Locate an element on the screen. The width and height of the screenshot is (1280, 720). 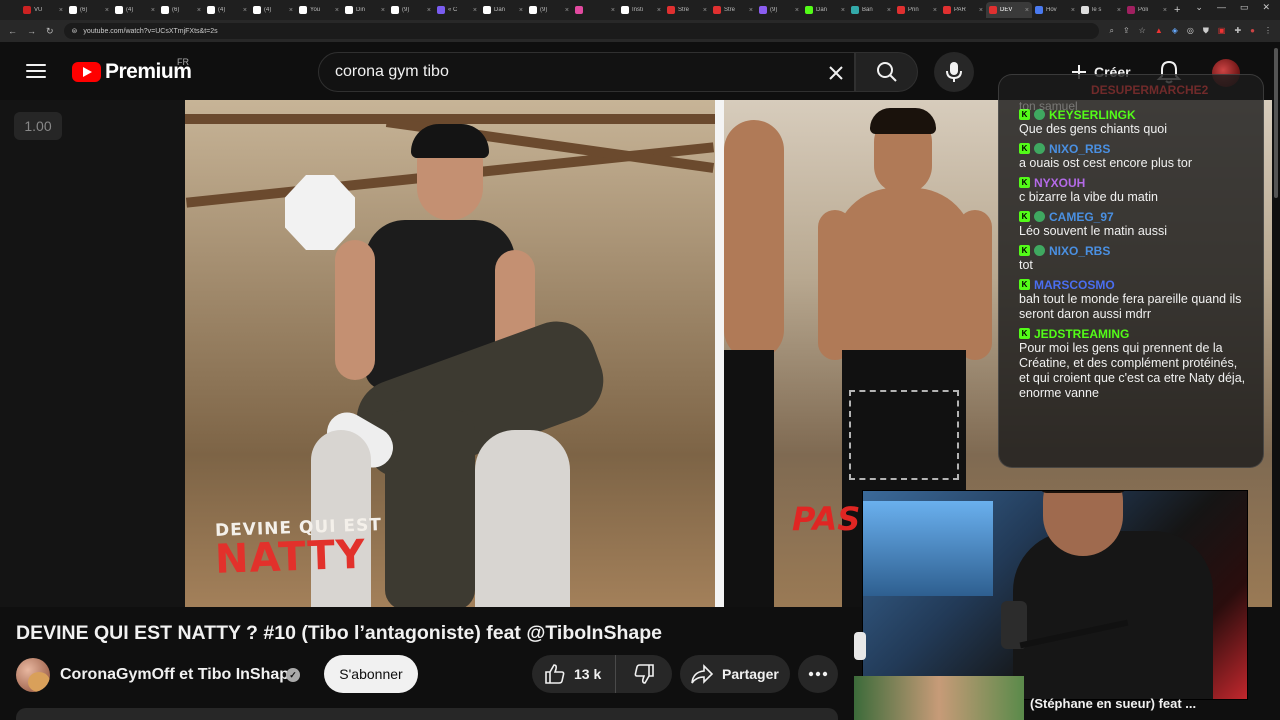
browser-tab: DEV × is located at coordinates (1009, 10).